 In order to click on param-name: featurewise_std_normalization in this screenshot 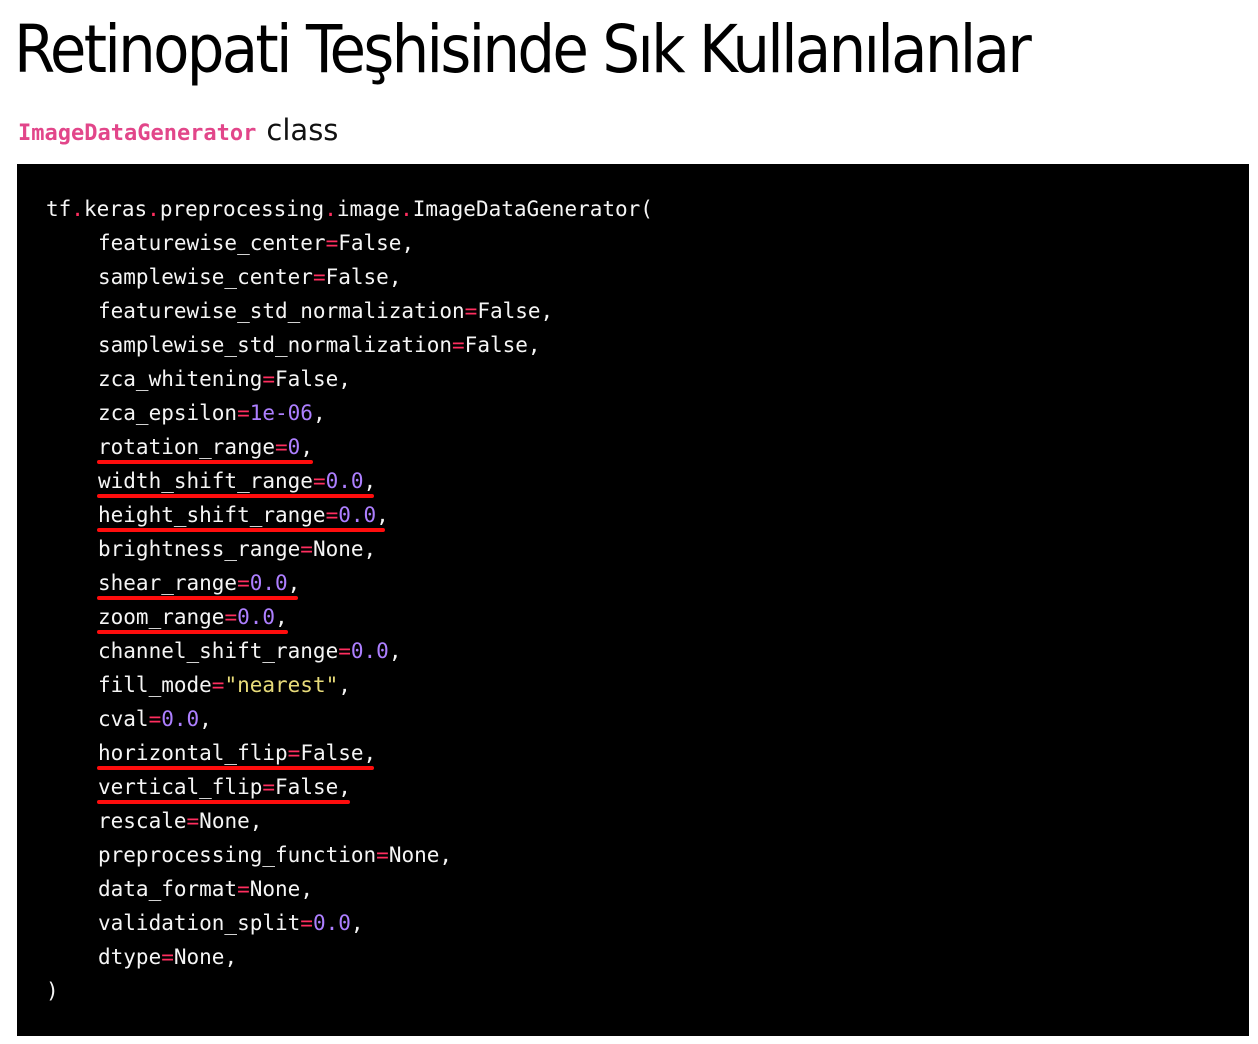, I will do `click(281, 311)`.